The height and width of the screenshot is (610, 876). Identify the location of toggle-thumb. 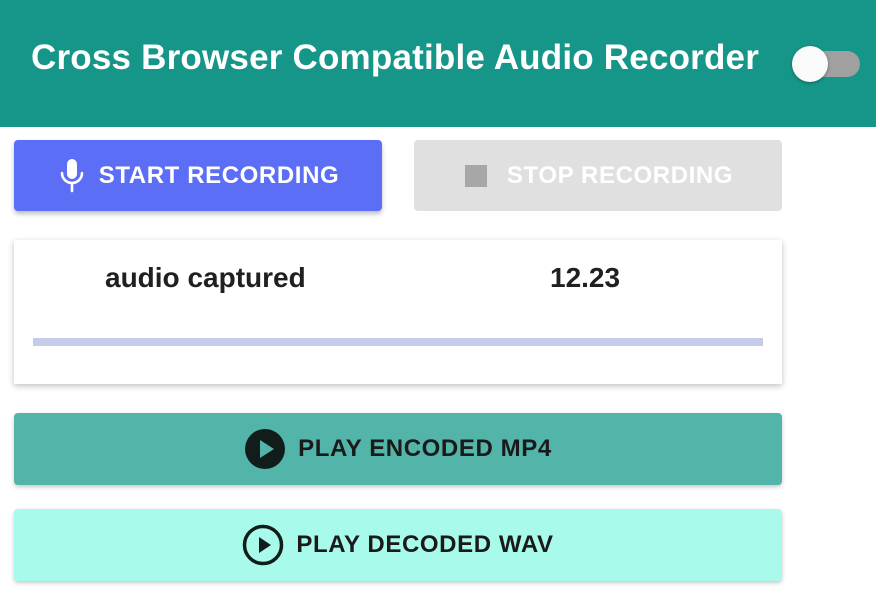
(810, 64).